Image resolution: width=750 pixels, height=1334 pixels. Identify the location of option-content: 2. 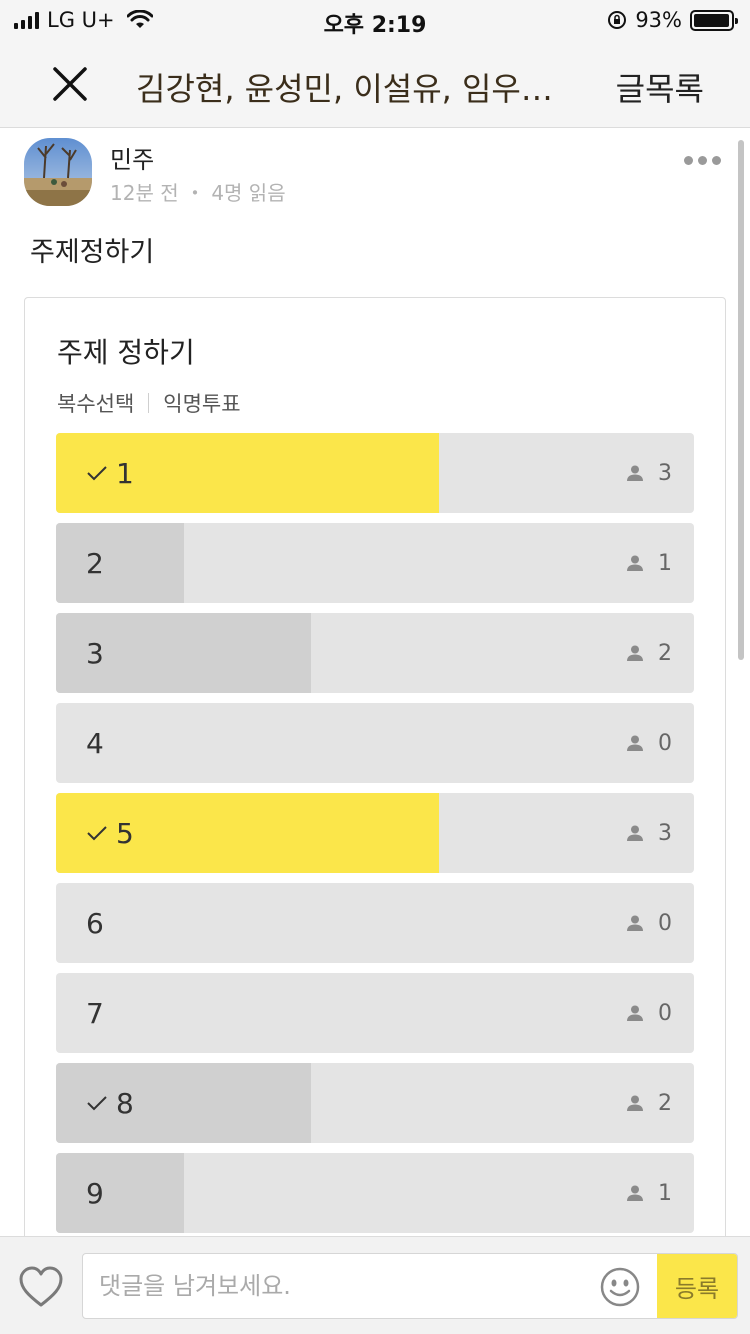
(95, 563).